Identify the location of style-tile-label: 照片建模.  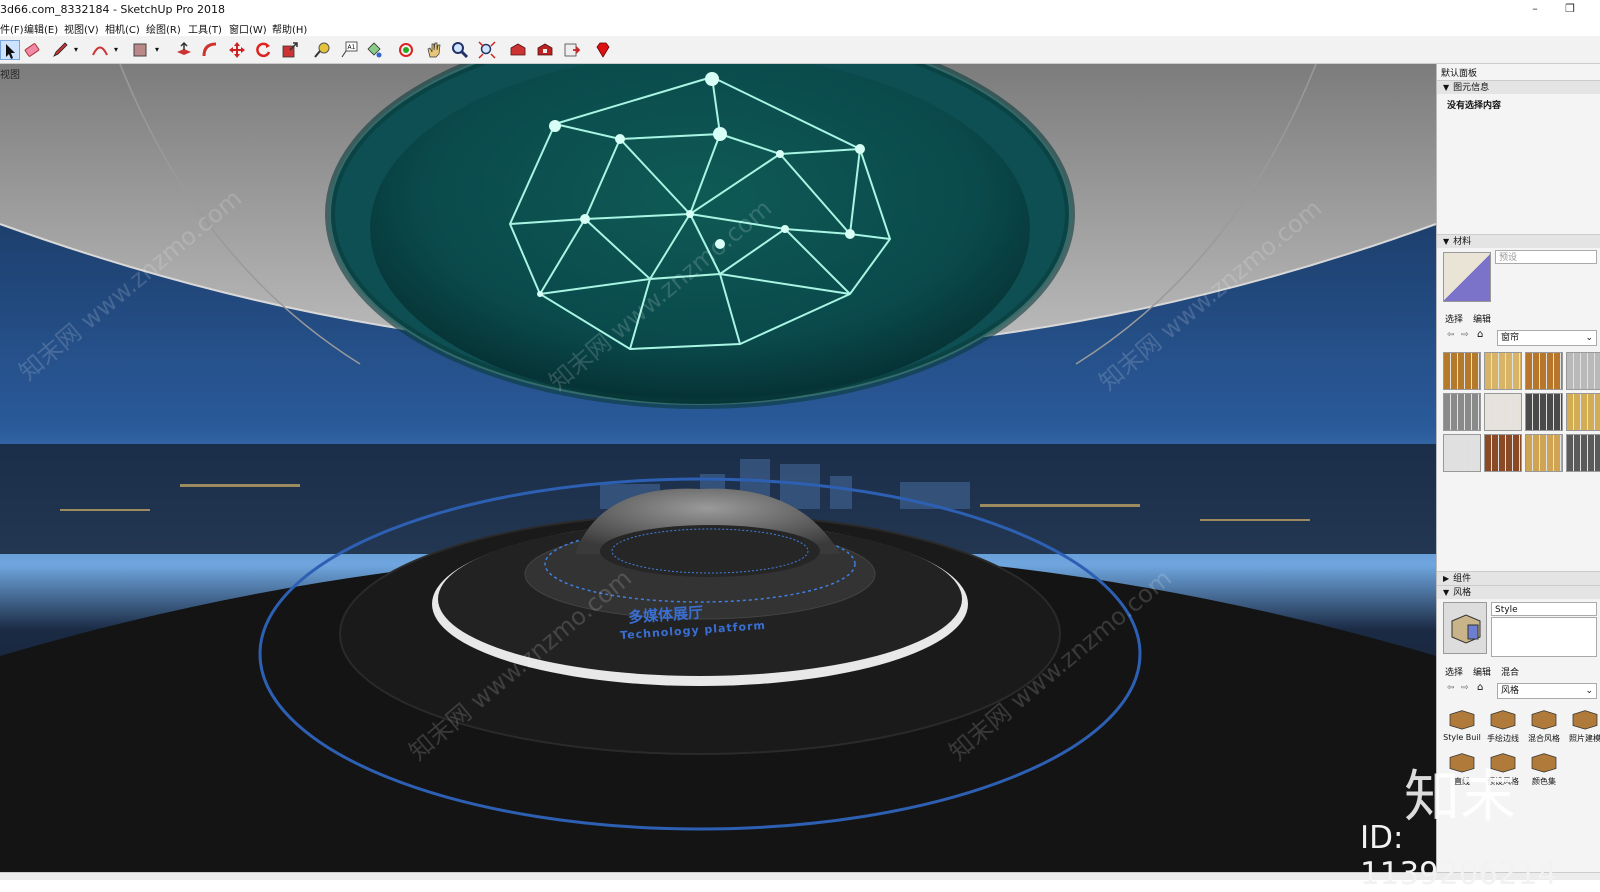
(1584, 738).